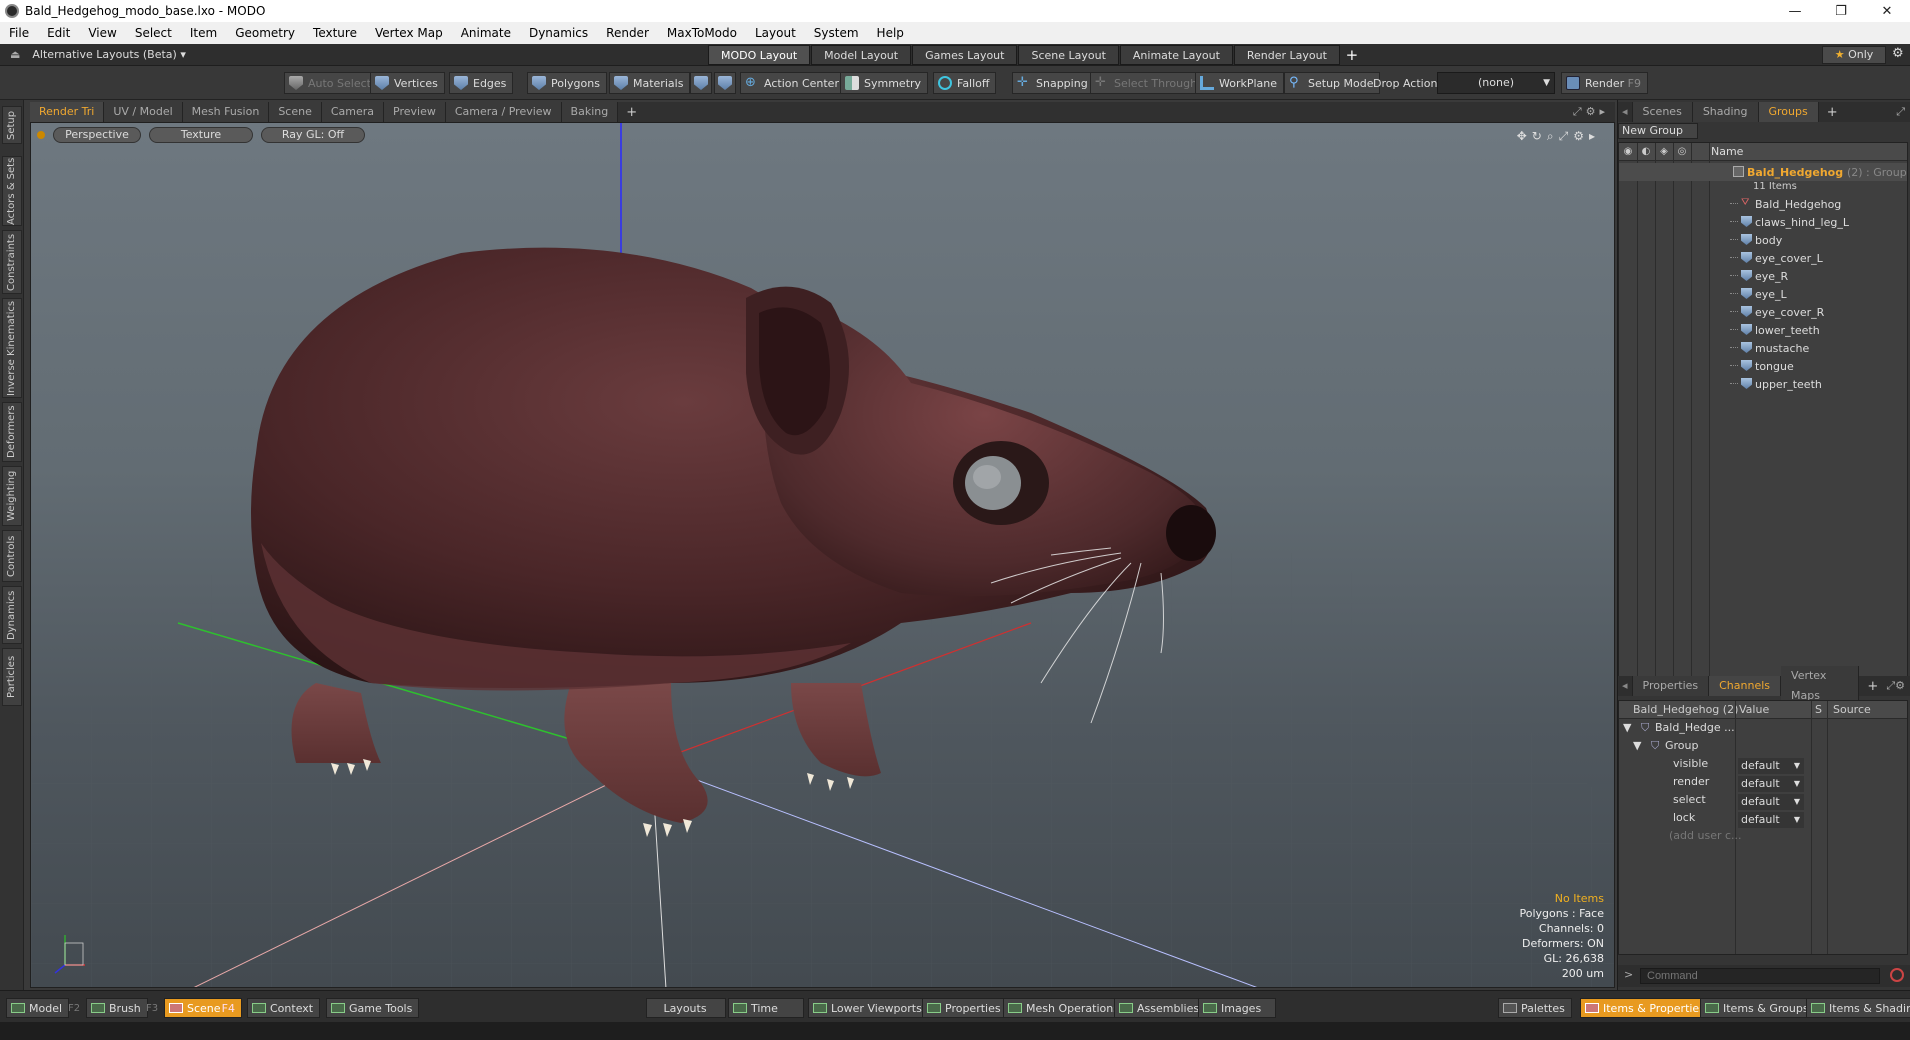 The height and width of the screenshot is (1040, 1910). Describe the element at coordinates (97, 135) in the screenshot. I see `perspective-dropdown: Perspective` at that location.